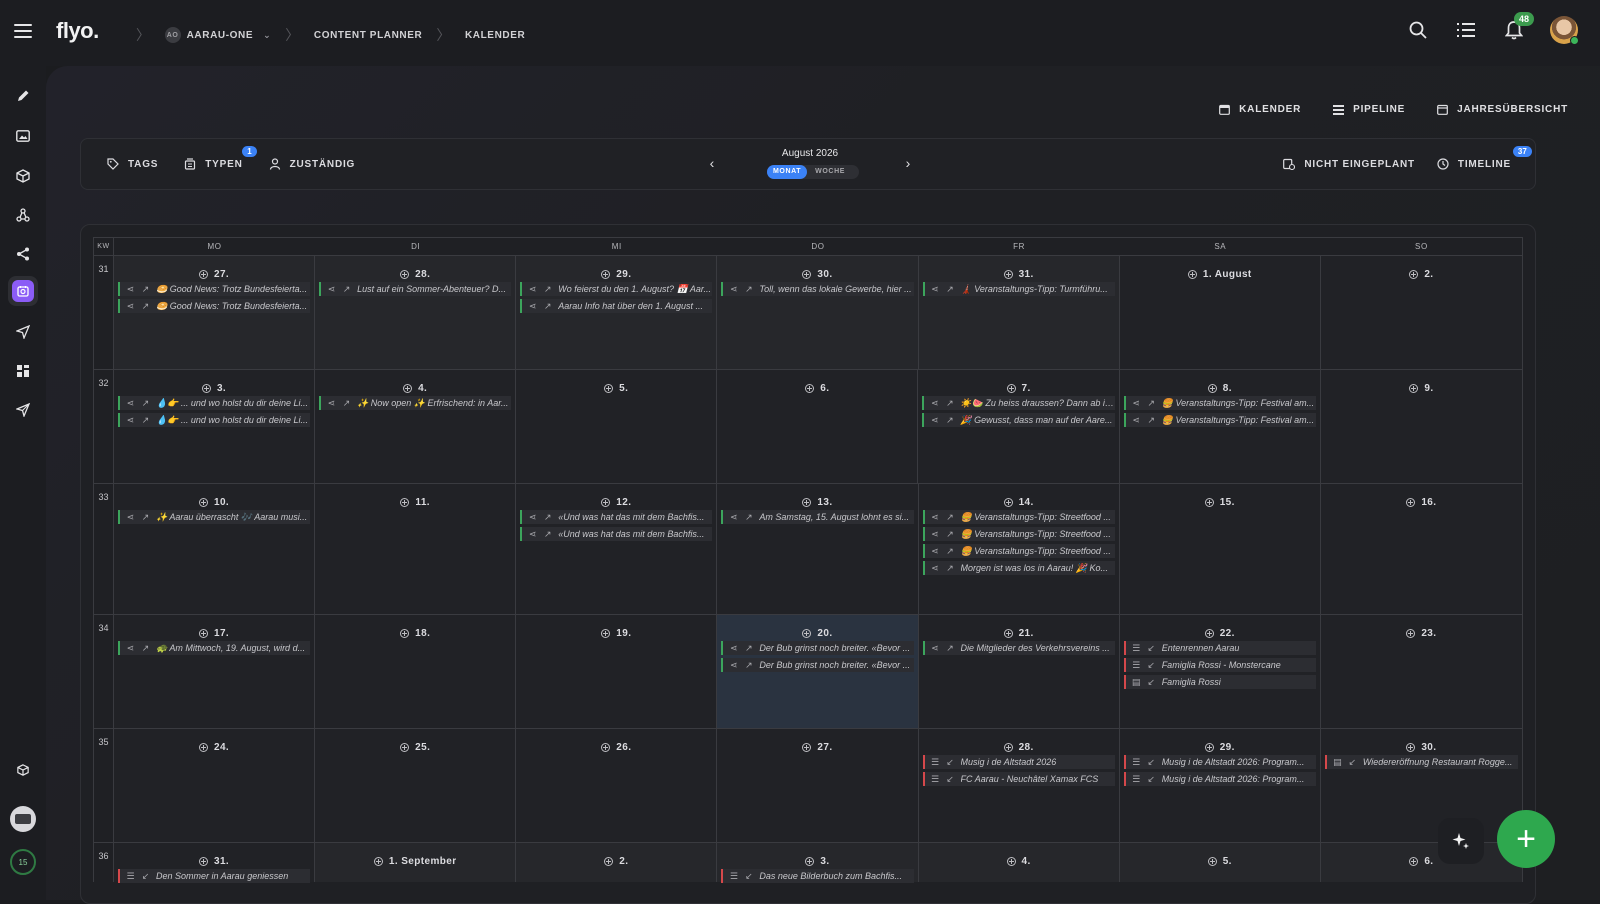 Image resolution: width=1600 pixels, height=904 pixels. Describe the element at coordinates (495, 35) in the screenshot. I see `breadcrumb-kalender: KALENDER` at that location.